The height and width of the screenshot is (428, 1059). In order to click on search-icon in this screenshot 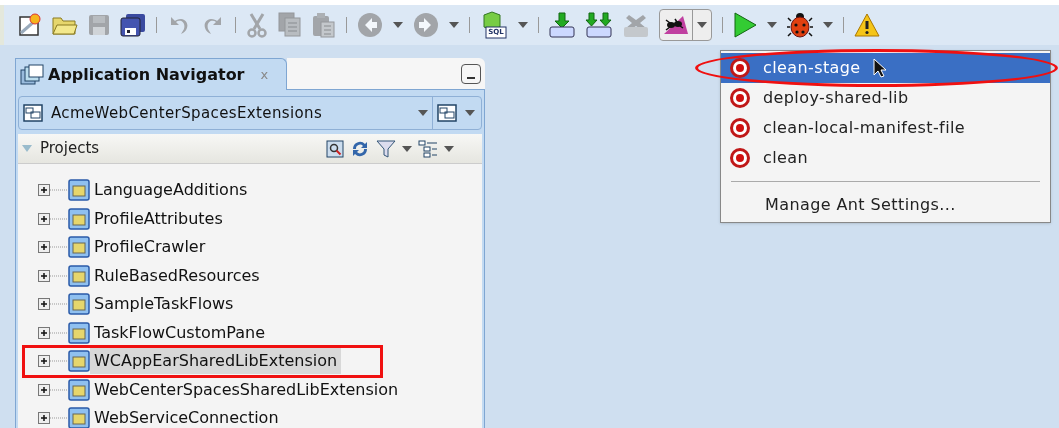, I will do `click(335, 148)`.